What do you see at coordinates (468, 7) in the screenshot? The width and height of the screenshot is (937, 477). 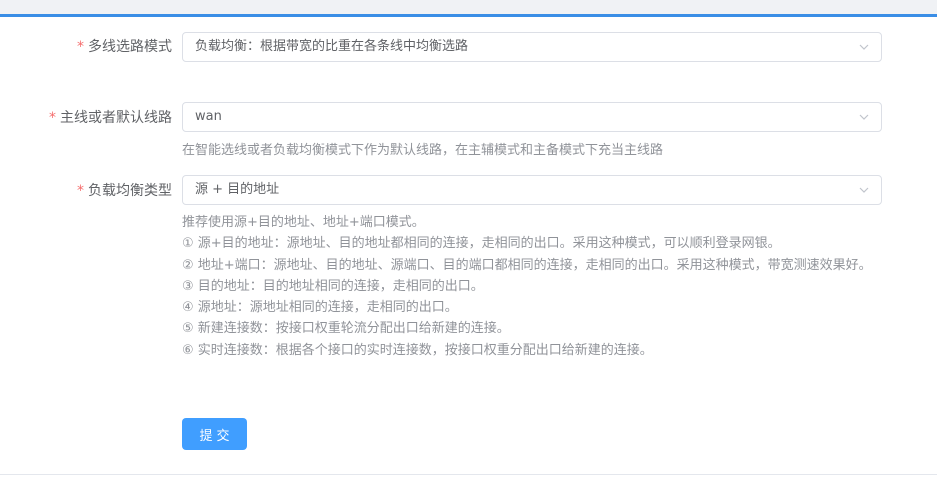 I see `top-bar` at bounding box center [468, 7].